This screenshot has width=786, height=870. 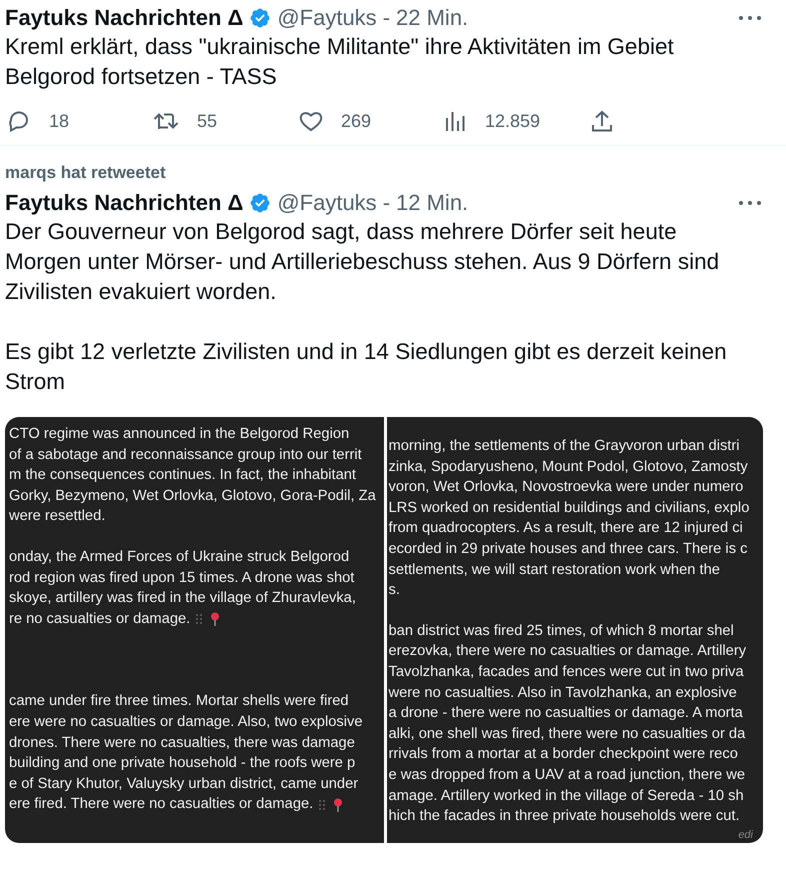 What do you see at coordinates (569, 508) in the screenshot?
I see `image-text-line: LRS worked on residential buildings and civilians, explo` at bounding box center [569, 508].